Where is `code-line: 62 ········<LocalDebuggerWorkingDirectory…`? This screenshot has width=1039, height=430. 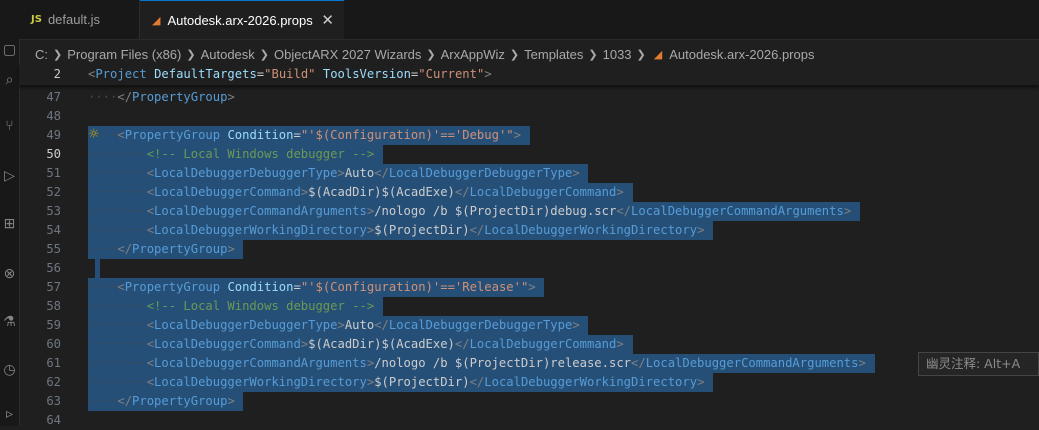
code-line: 62 ········<LocalDebuggerWorkingDirectory… is located at coordinates (529, 382).